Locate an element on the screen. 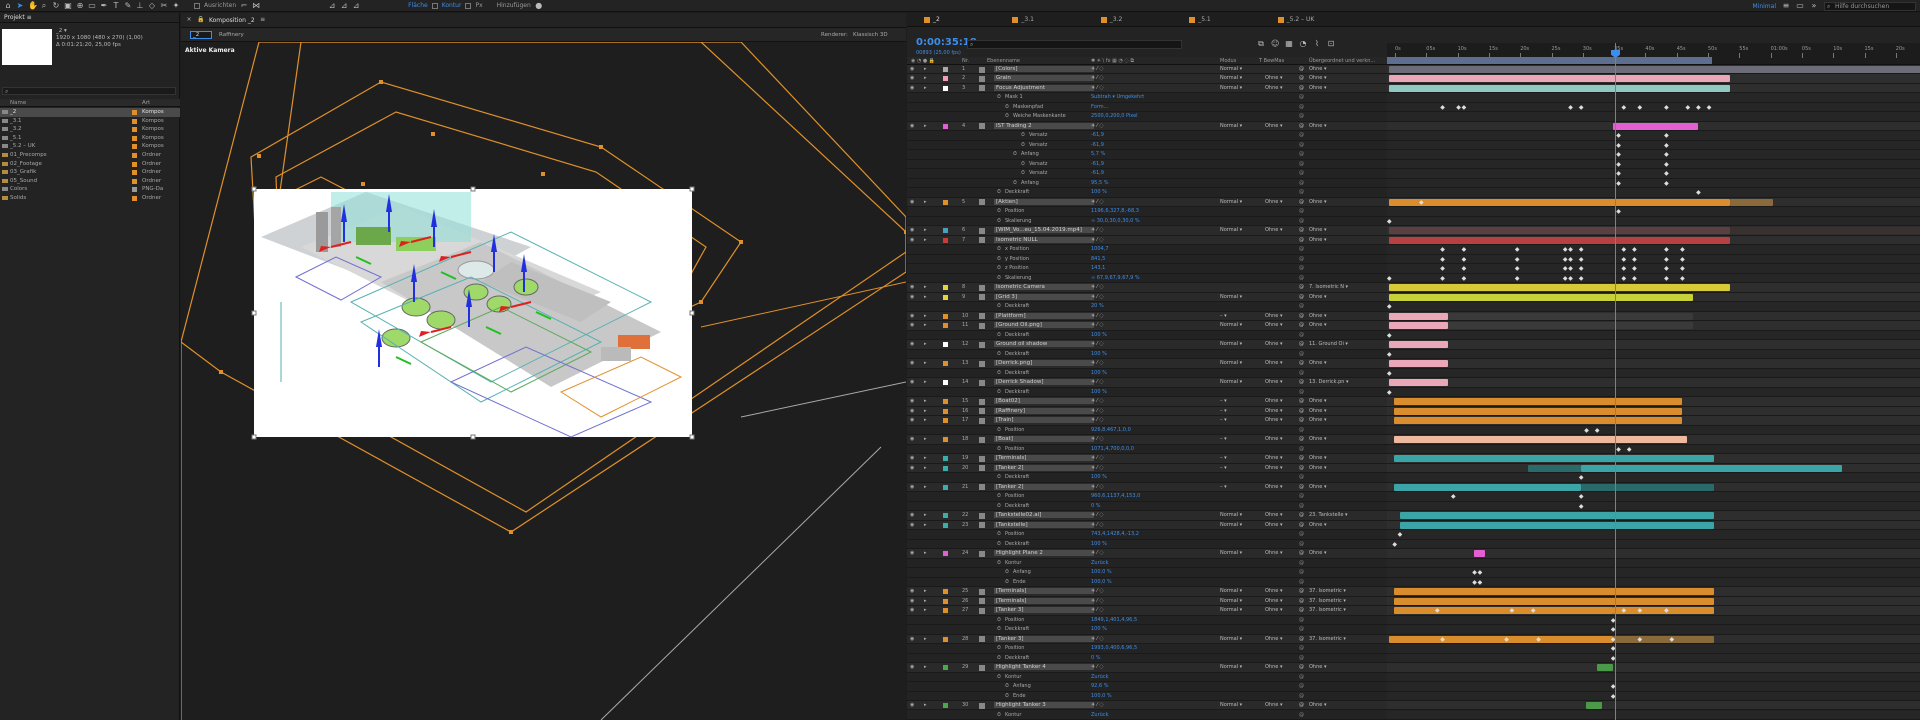 Image resolution: width=1920 pixels, height=720 pixels. help-search-input: Hilfe durchsuchen is located at coordinates (1870, 6).